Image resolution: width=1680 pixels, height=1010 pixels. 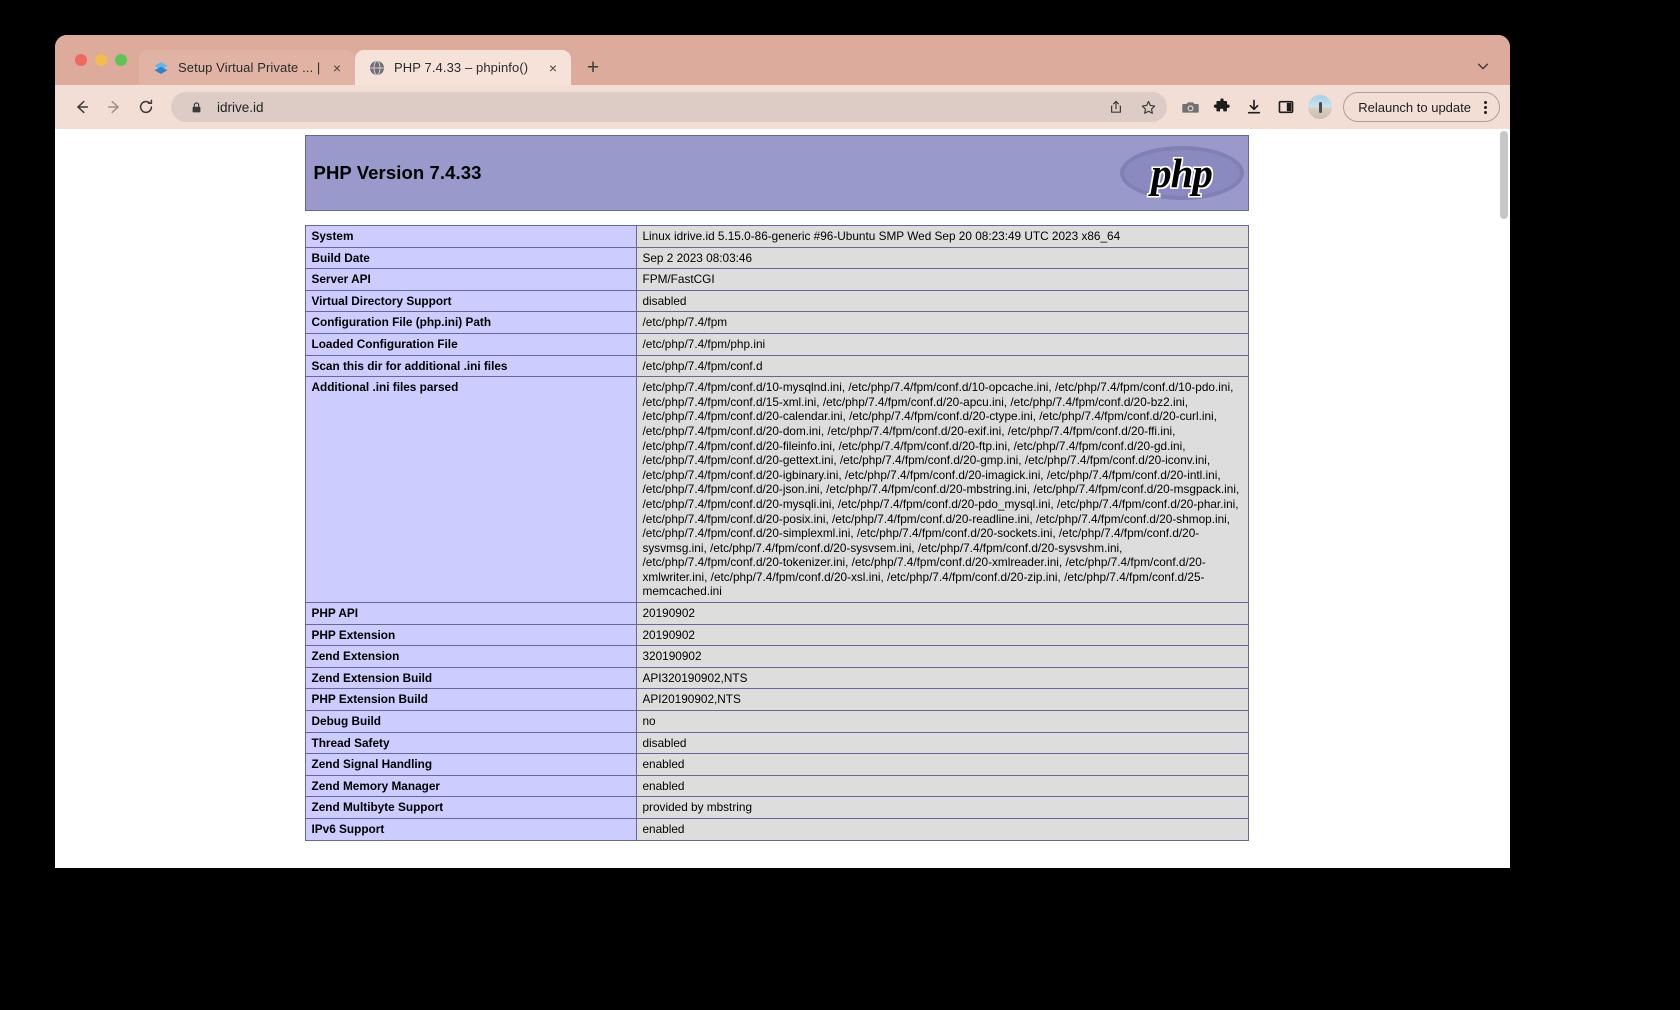 I want to click on table-row: Zend Extension 320190902, so click(x=776, y=656).